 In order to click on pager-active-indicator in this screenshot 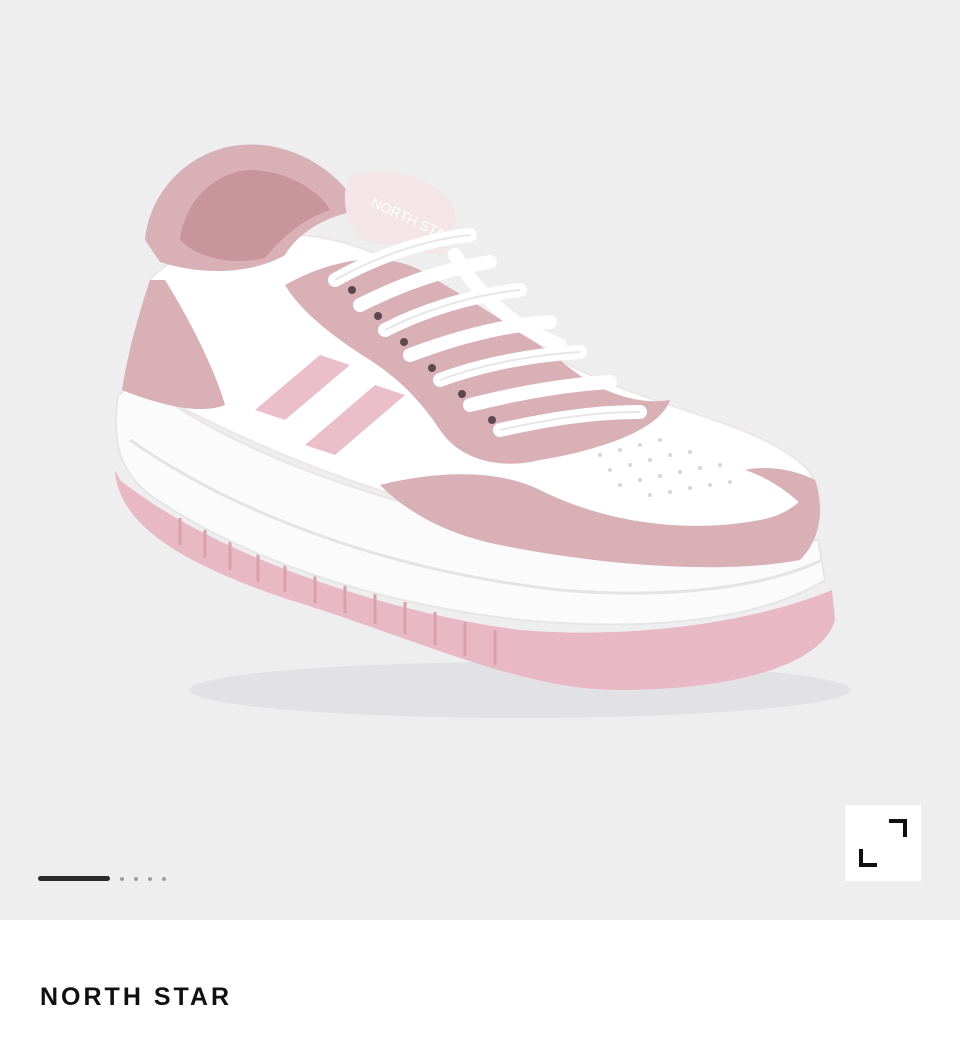, I will do `click(74, 878)`.